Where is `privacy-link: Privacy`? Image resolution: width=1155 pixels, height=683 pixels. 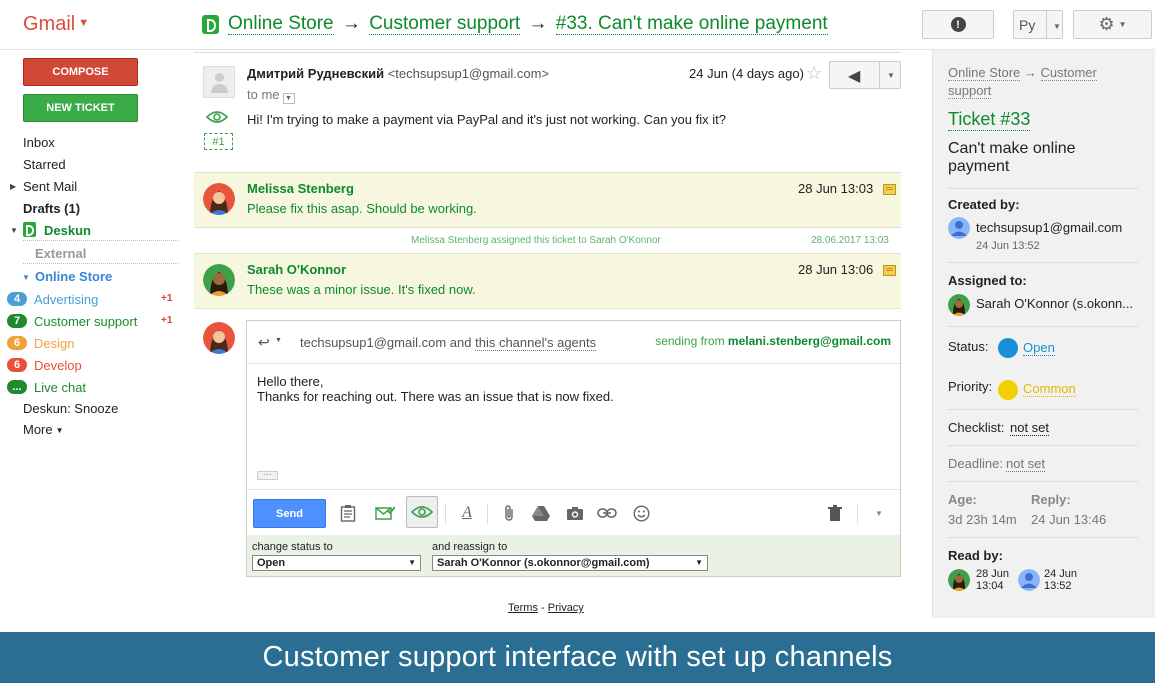 privacy-link: Privacy is located at coordinates (566, 608).